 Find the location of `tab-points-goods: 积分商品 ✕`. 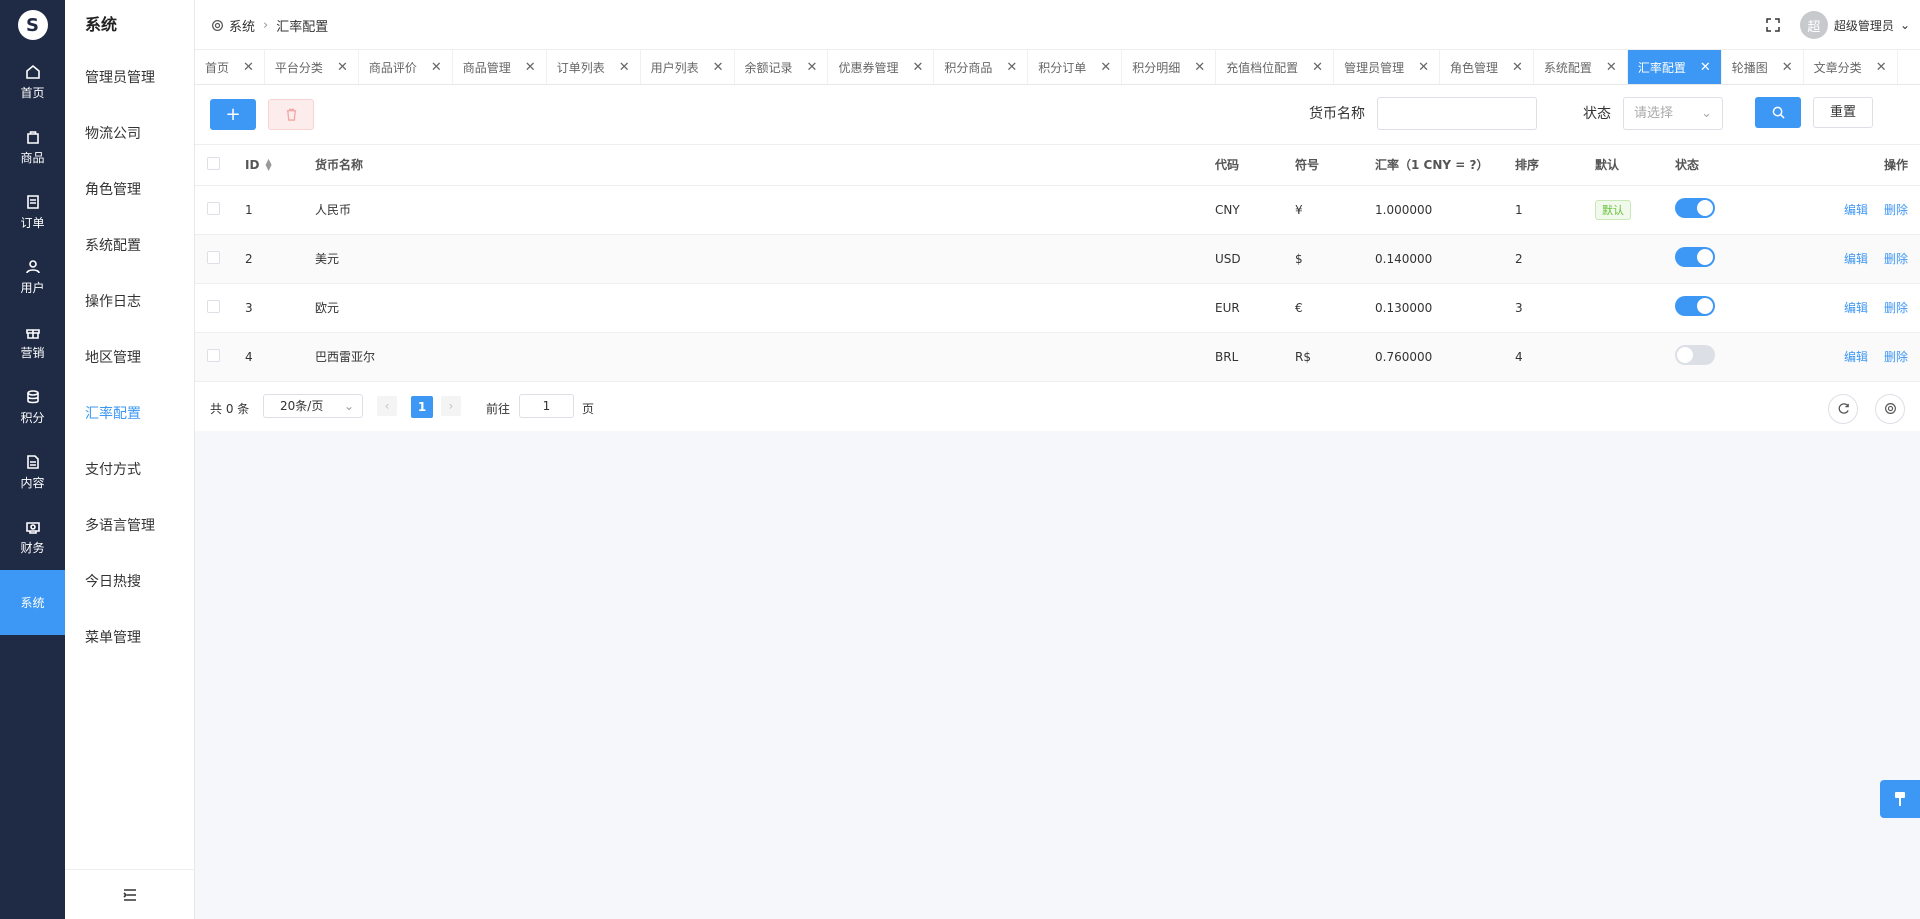

tab-points-goods: 积分商品 ✕ is located at coordinates (981, 67).